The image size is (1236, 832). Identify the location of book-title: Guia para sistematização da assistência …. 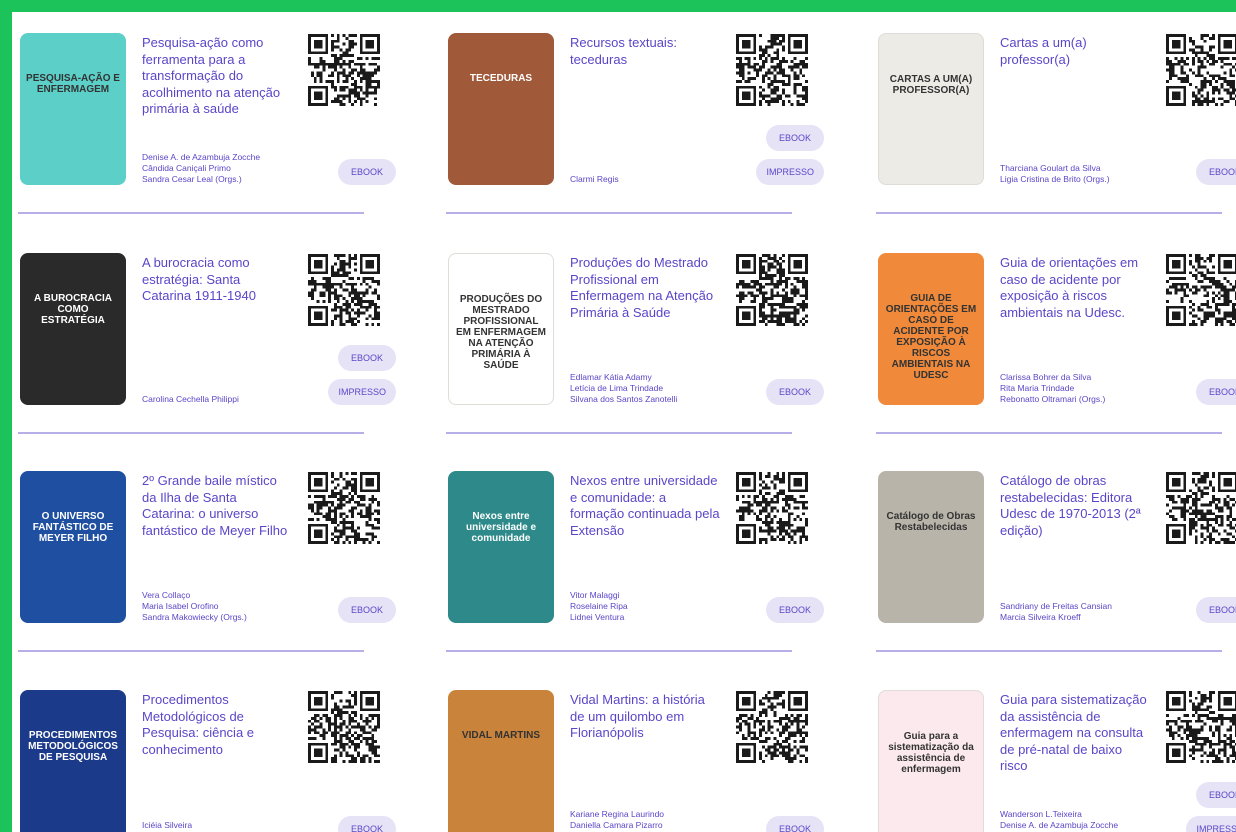
(1075, 733).